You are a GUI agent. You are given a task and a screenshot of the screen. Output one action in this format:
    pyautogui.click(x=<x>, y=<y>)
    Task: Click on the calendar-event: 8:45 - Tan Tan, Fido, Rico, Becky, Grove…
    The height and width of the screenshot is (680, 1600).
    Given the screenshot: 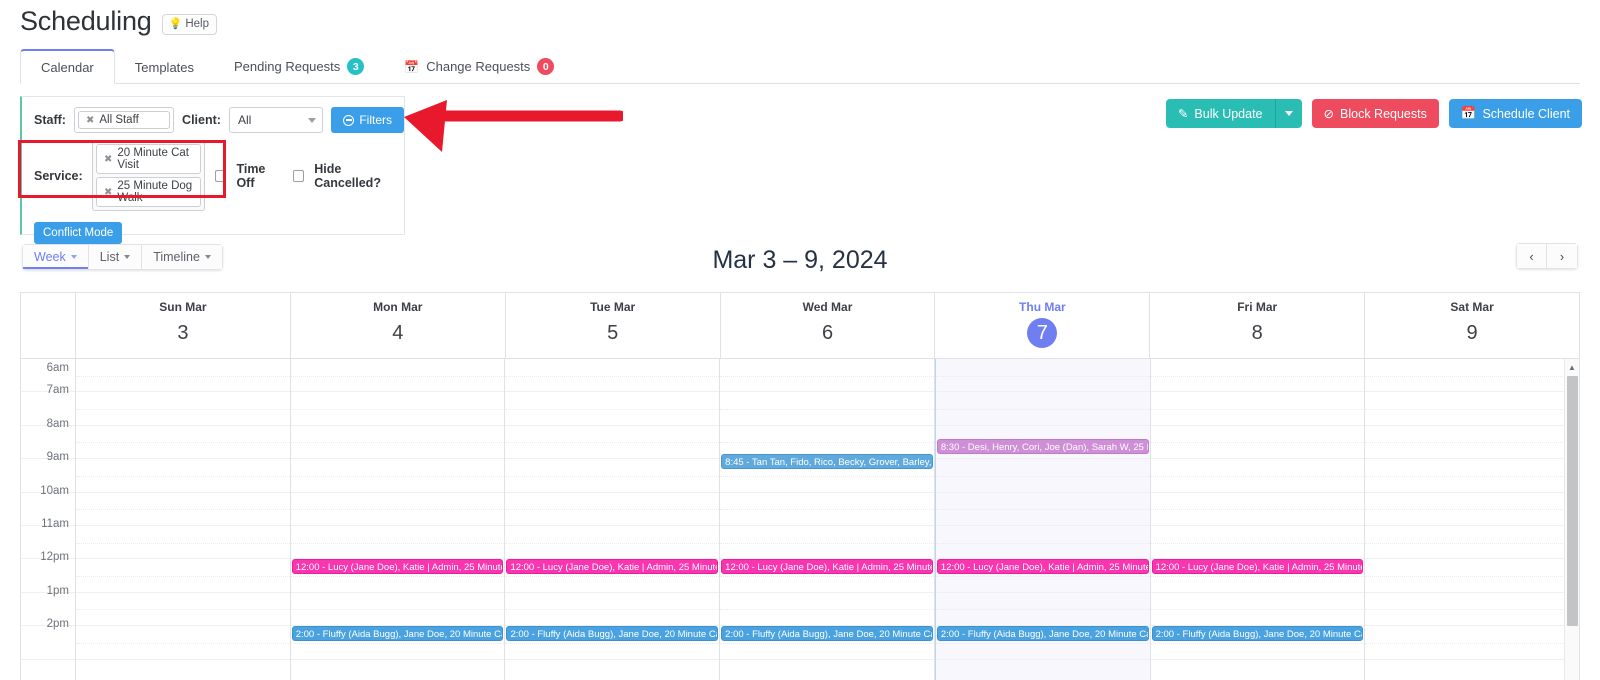 What is the action you would take?
    pyautogui.click(x=827, y=461)
    